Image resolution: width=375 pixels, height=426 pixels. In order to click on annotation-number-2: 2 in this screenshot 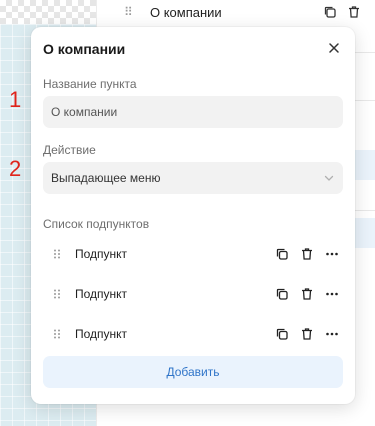, I will do `click(15, 168)`.